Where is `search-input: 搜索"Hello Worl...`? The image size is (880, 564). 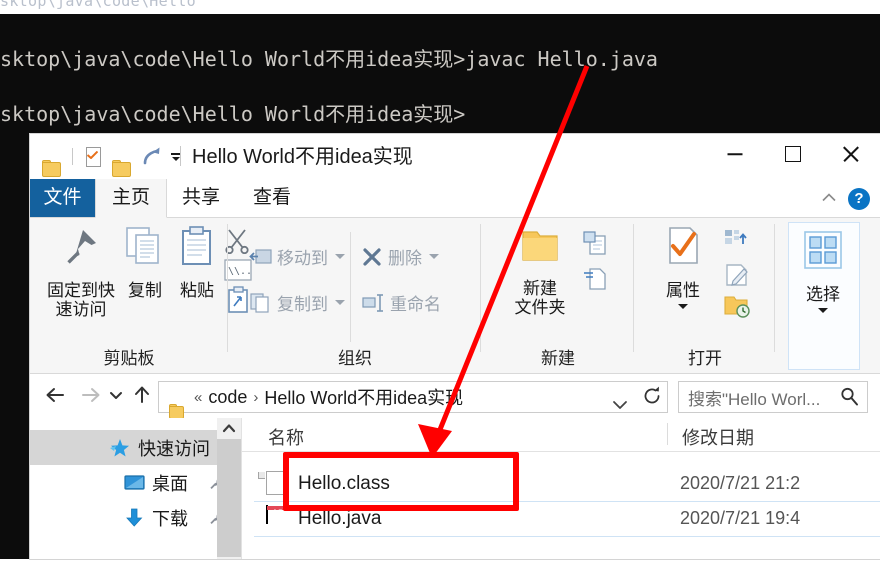 search-input: 搜索"Hello Worl... is located at coordinates (754, 397).